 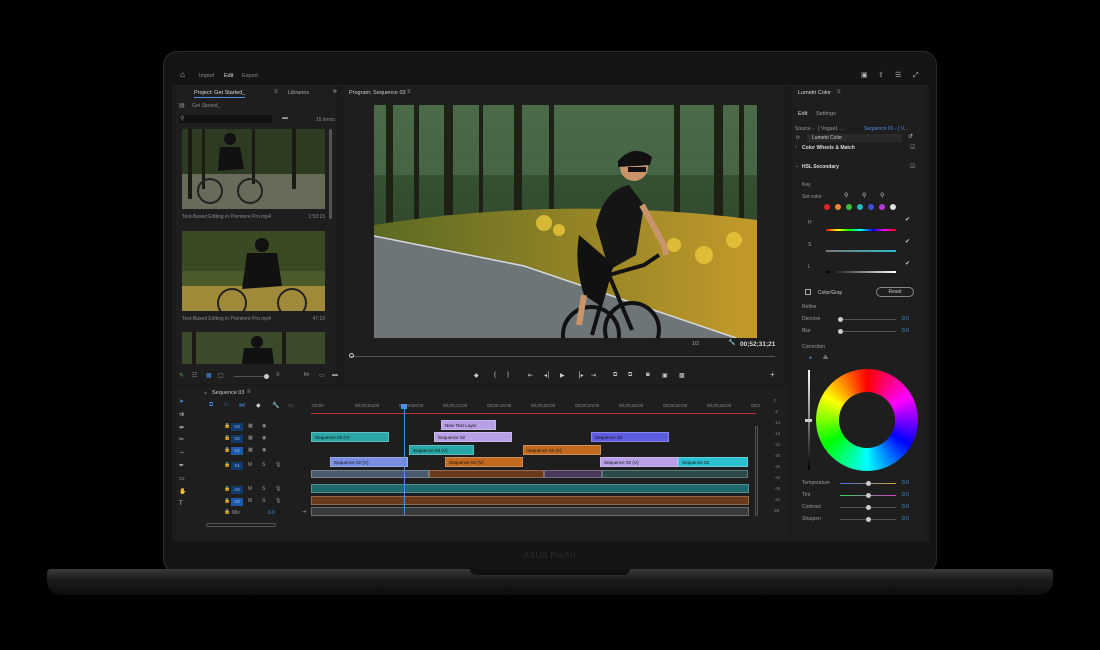 I want to click on track-target-v3: V3, so click(x=237, y=427).